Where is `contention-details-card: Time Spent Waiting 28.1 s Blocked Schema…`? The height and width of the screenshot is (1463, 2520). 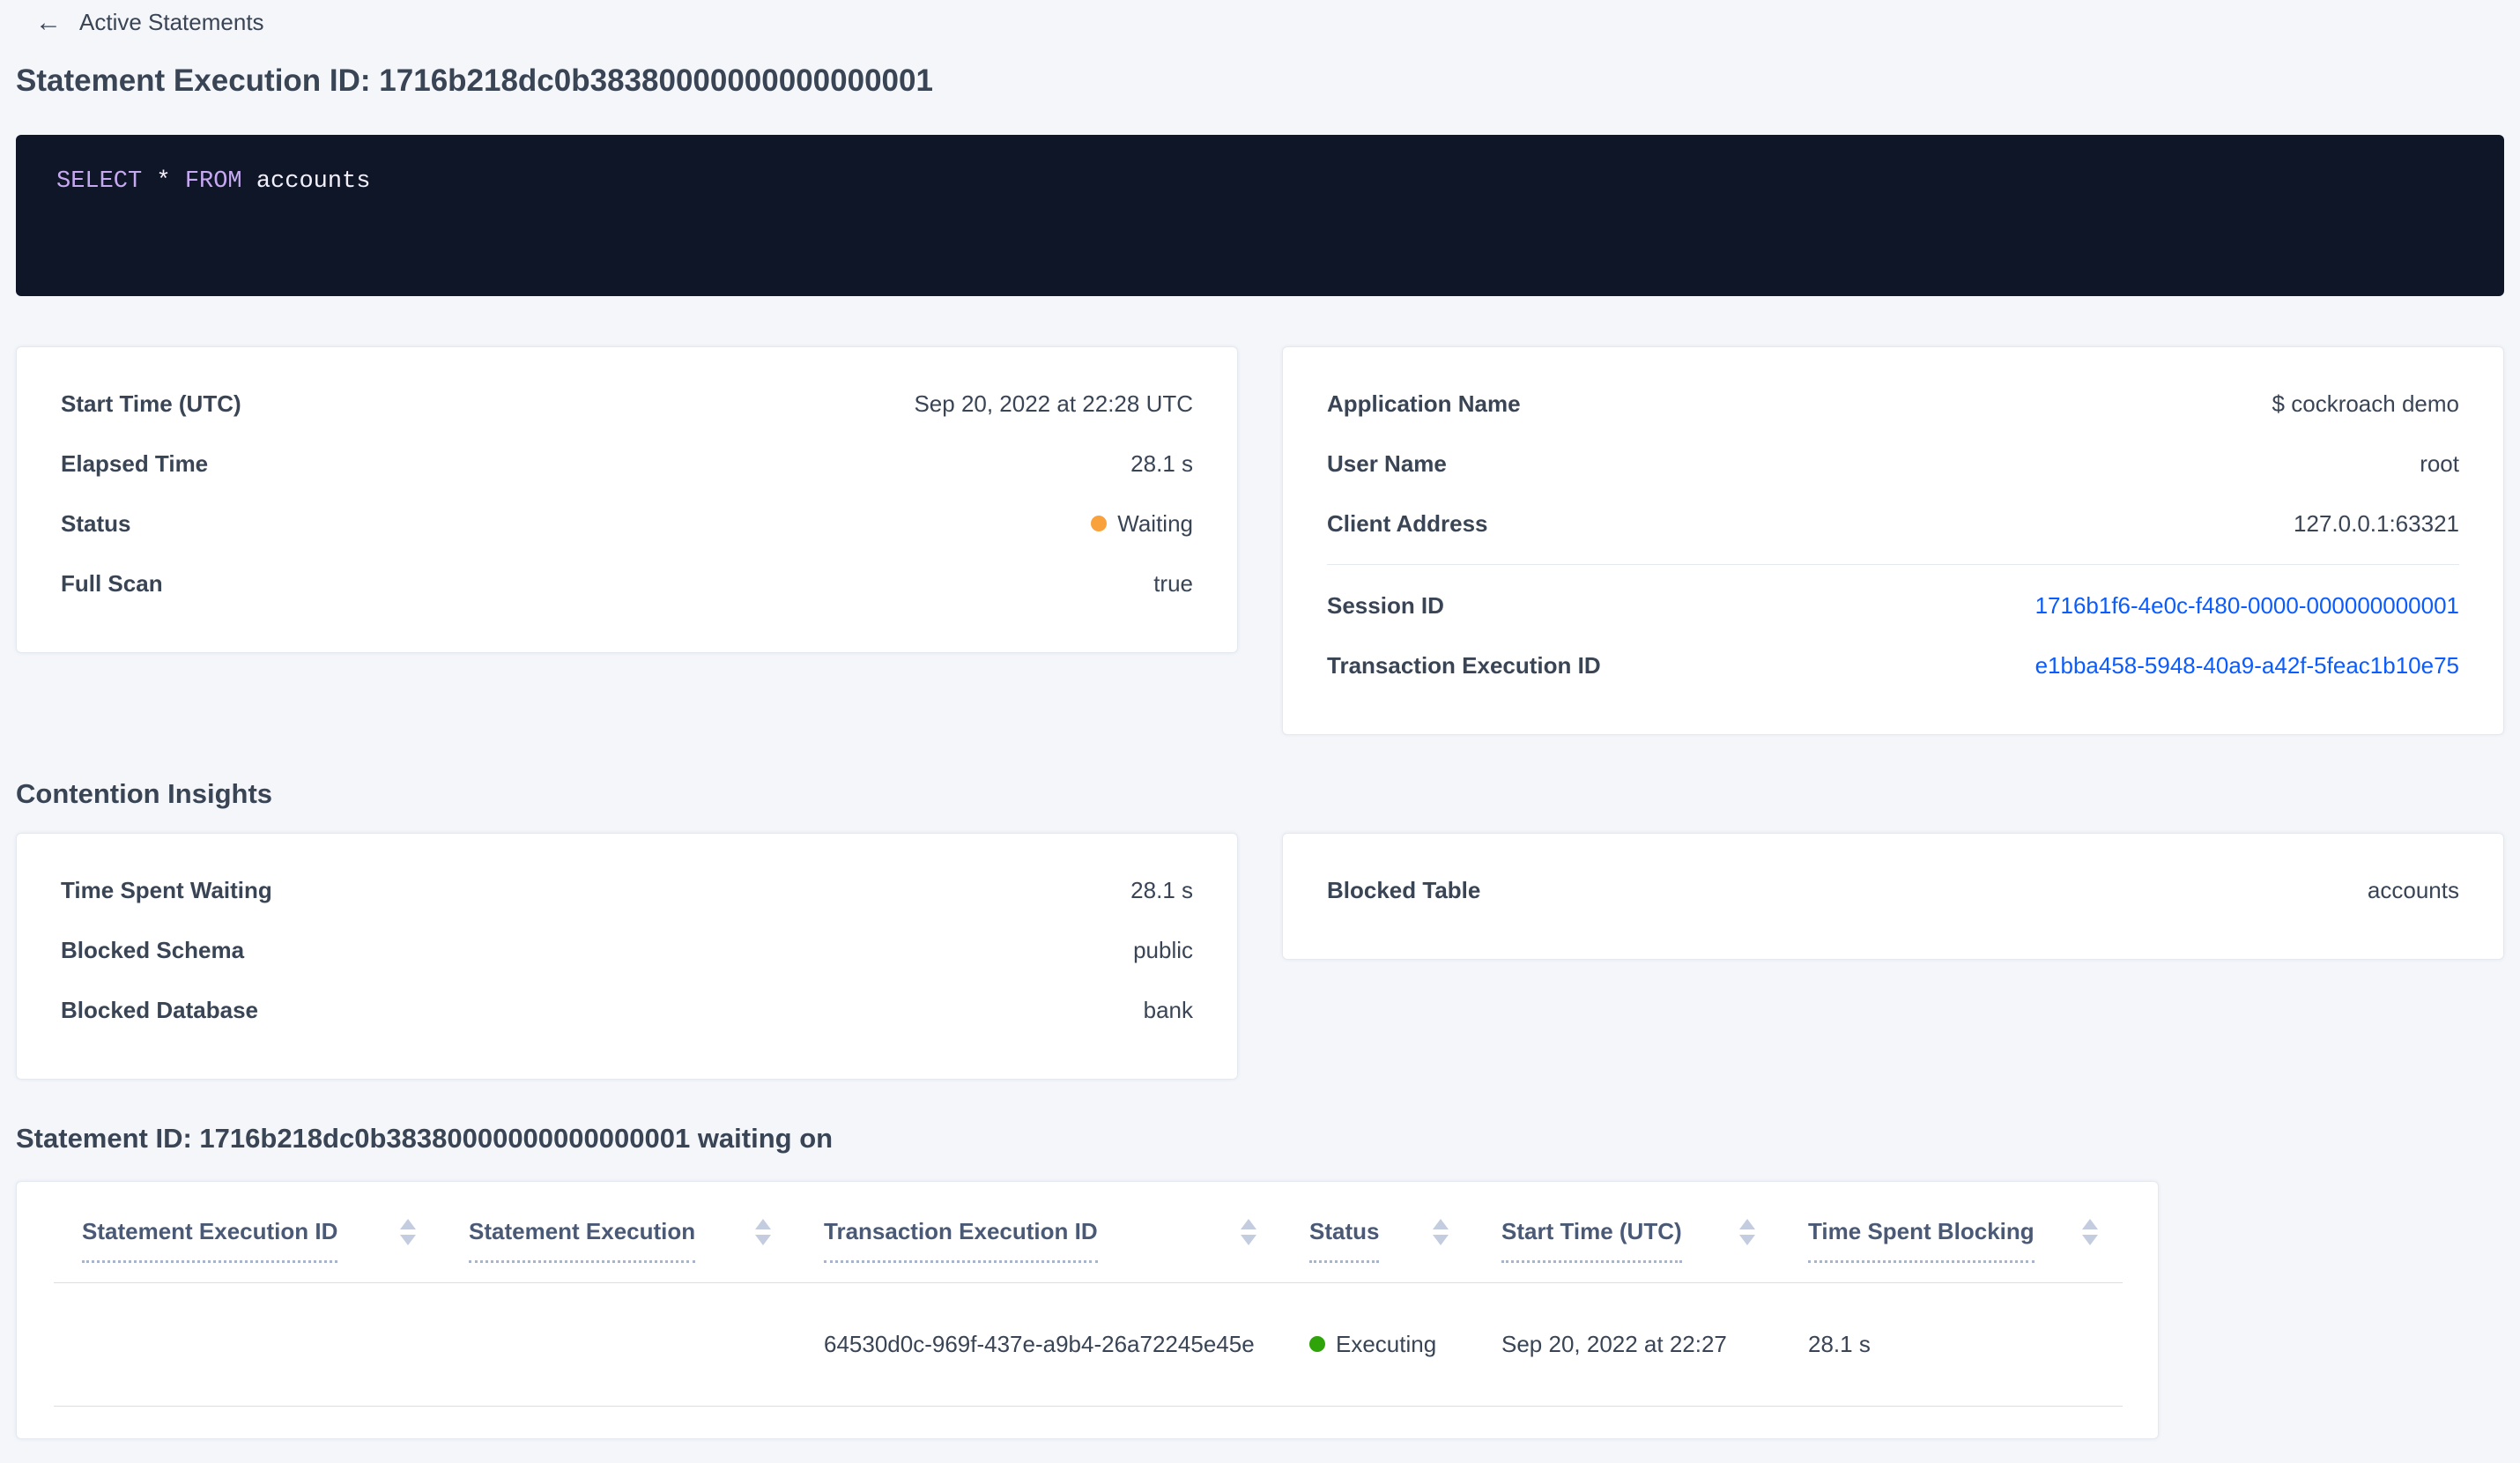 contention-details-card: Time Spent Waiting 28.1 s Blocked Schema… is located at coordinates (627, 956).